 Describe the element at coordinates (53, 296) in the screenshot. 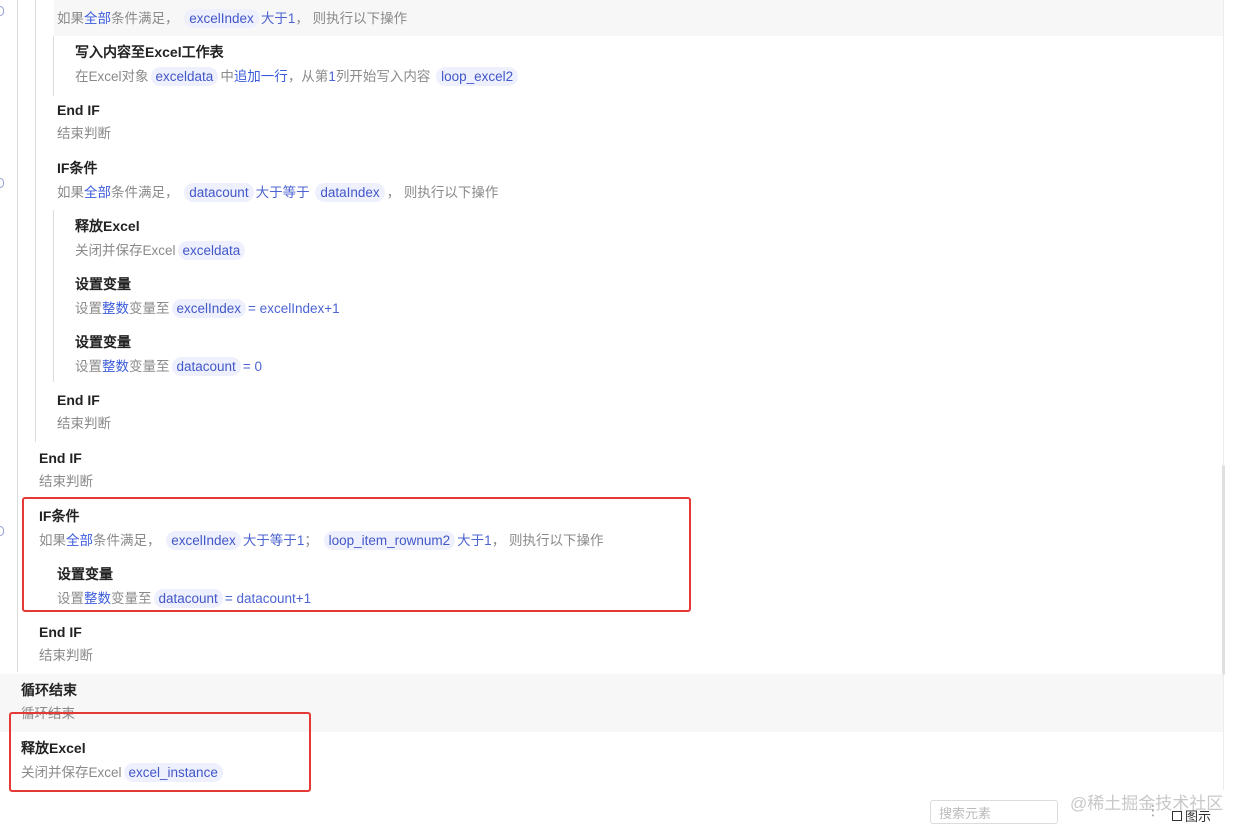

I see `indent-guide-level3b` at that location.